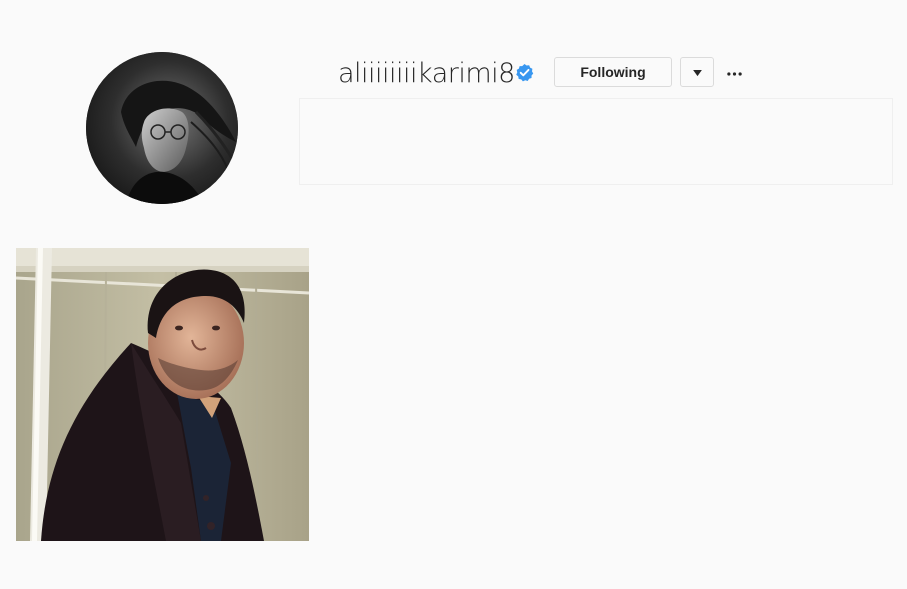  Describe the element at coordinates (426, 73) in the screenshot. I see `profile-username: aliiiiiiiikarimi8` at that location.